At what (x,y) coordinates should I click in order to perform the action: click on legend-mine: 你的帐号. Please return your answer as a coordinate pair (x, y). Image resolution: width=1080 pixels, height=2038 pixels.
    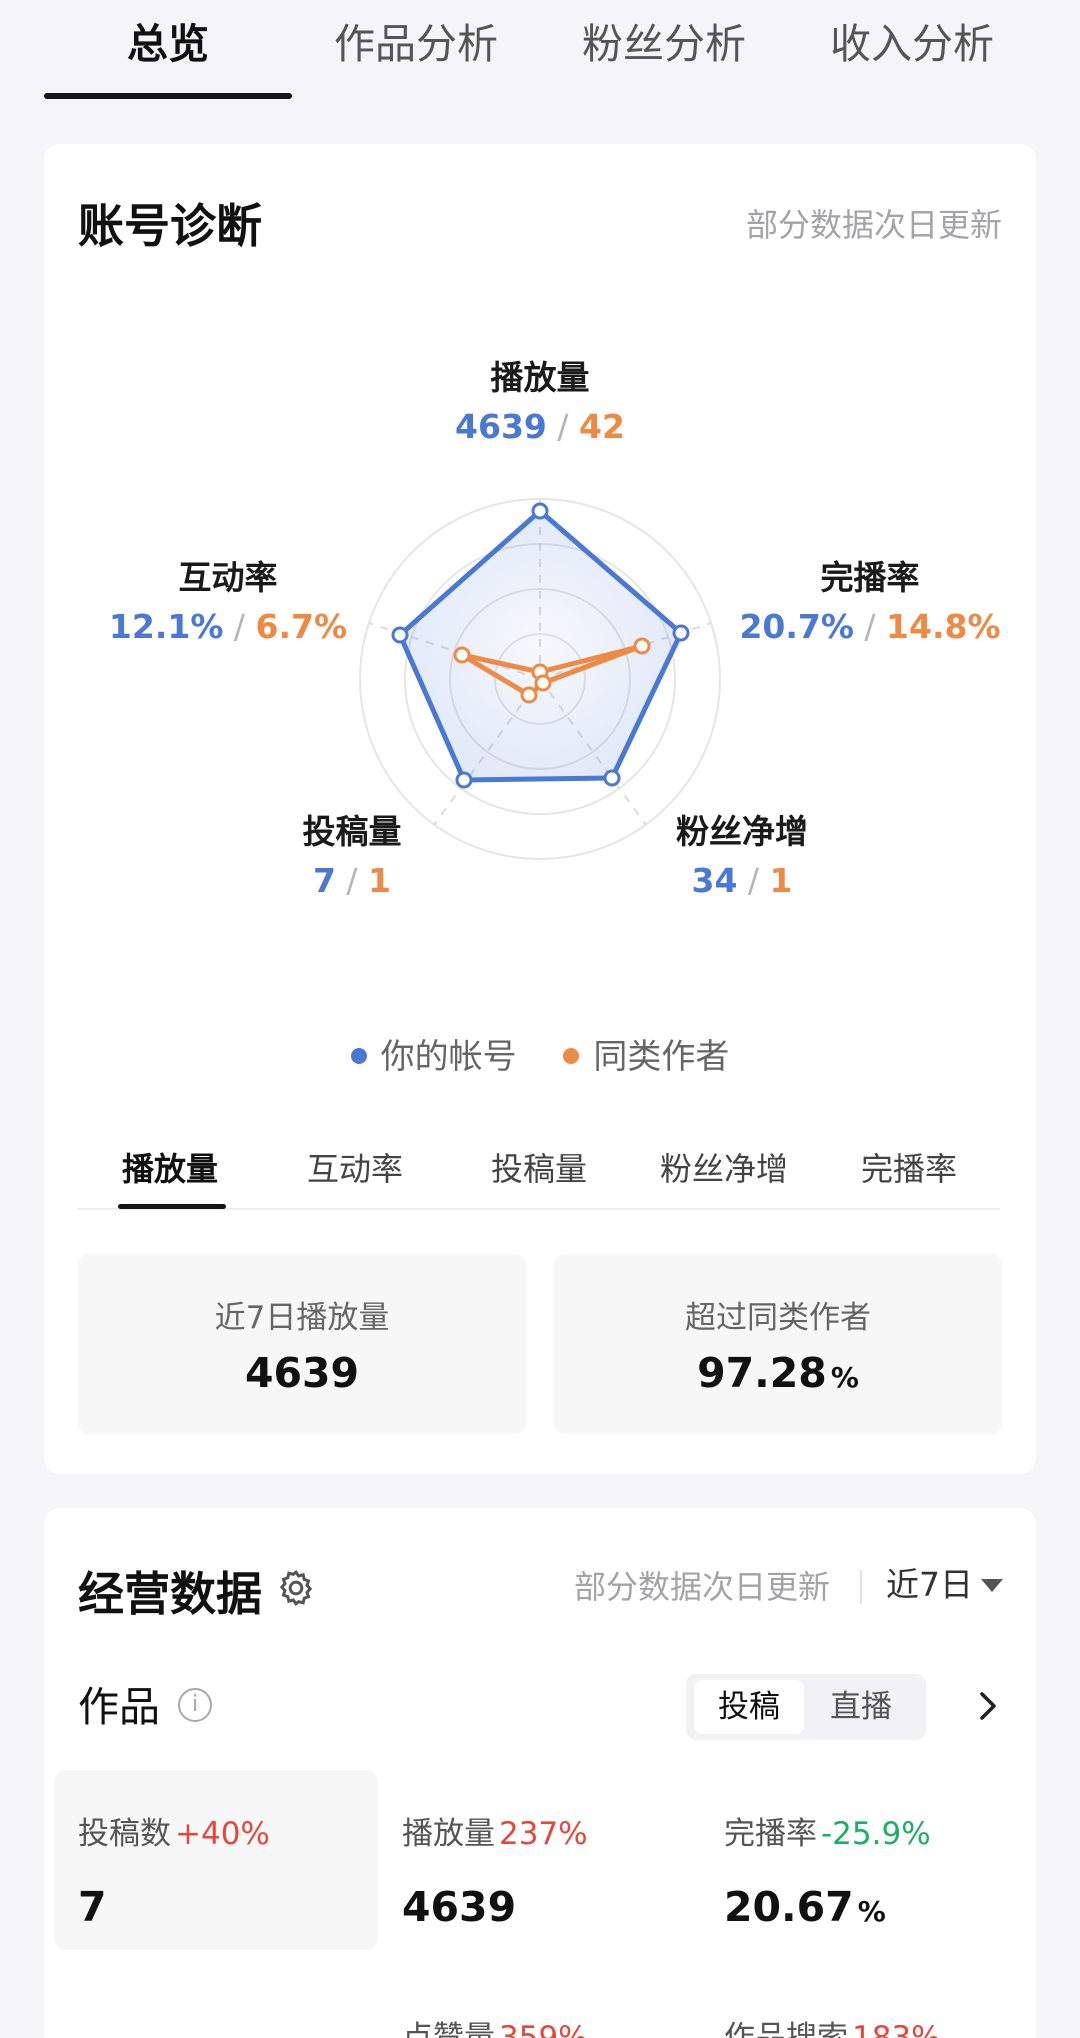
    Looking at the image, I should click on (433, 1053).